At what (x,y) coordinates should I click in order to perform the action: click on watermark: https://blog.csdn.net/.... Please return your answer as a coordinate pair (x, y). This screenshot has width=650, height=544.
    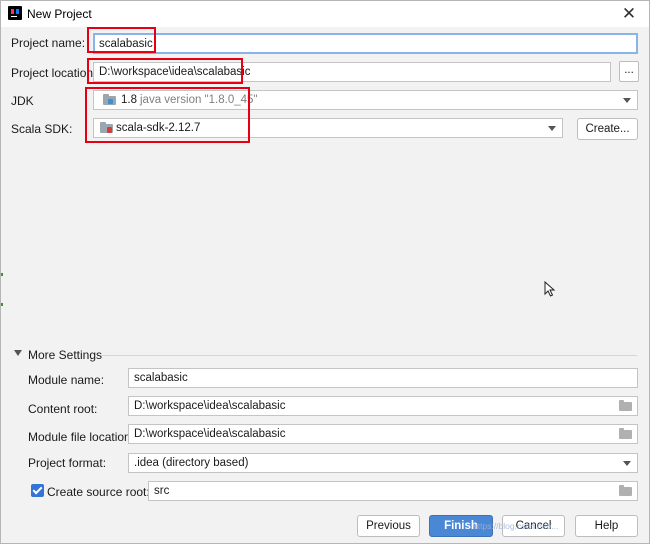
    Looking at the image, I should click on (516, 526).